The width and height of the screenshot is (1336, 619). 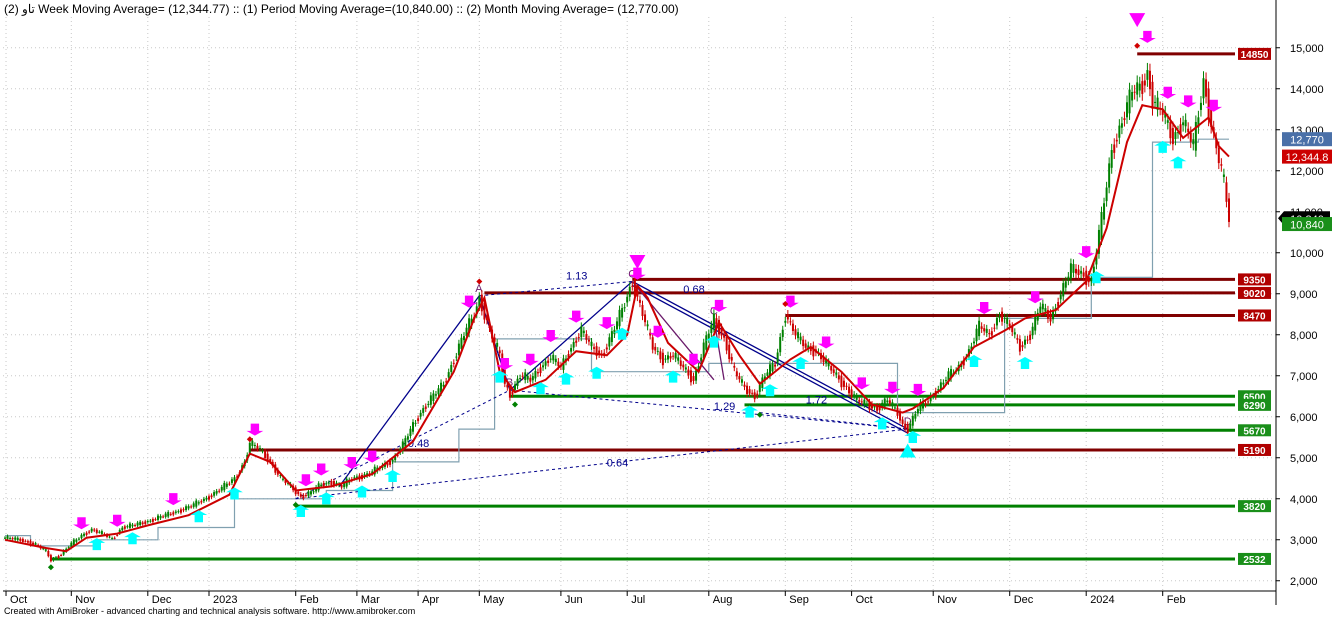 What do you see at coordinates (1307, 254) in the screenshot?
I see `y-tick-label: 10,000` at bounding box center [1307, 254].